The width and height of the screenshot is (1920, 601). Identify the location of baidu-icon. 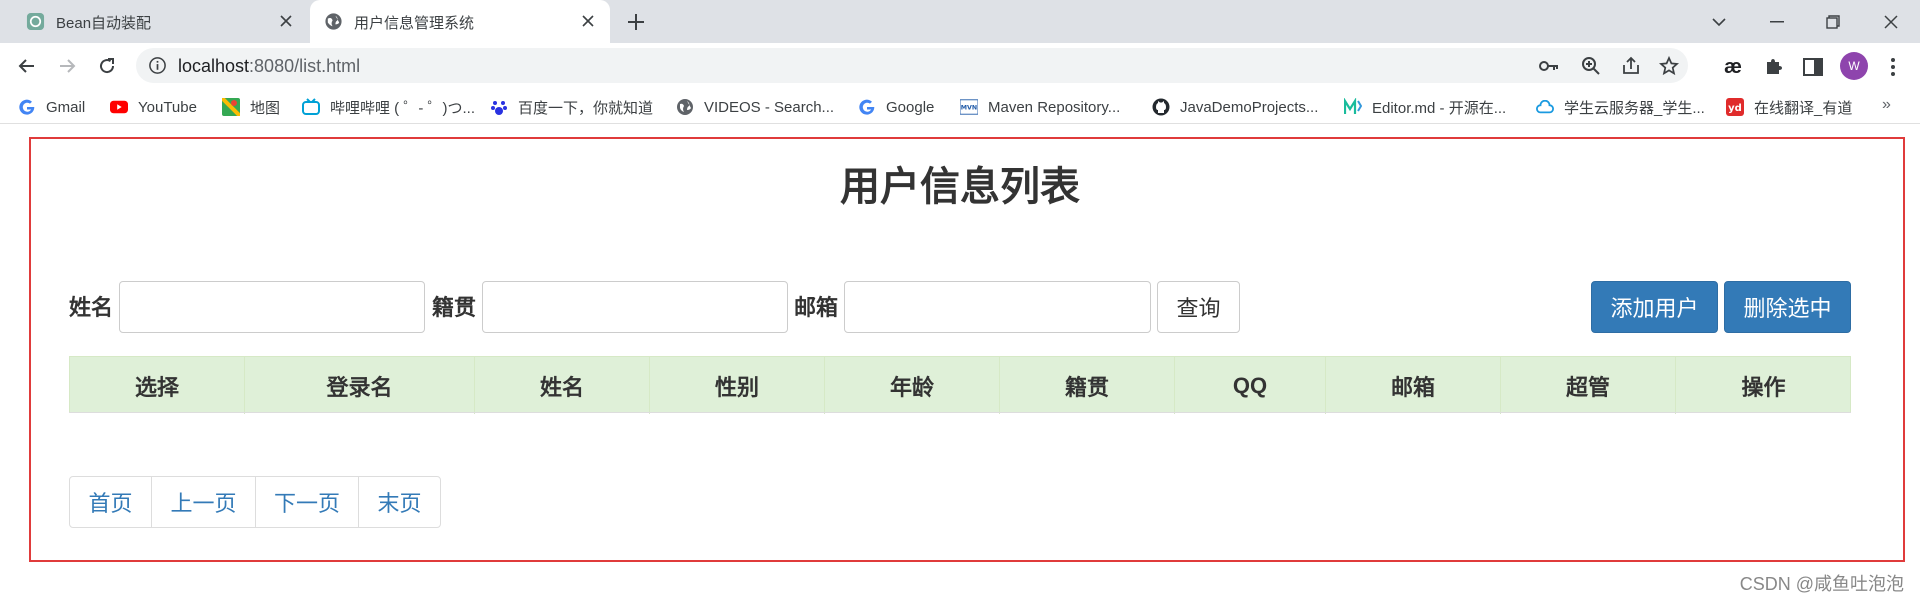
(499, 107).